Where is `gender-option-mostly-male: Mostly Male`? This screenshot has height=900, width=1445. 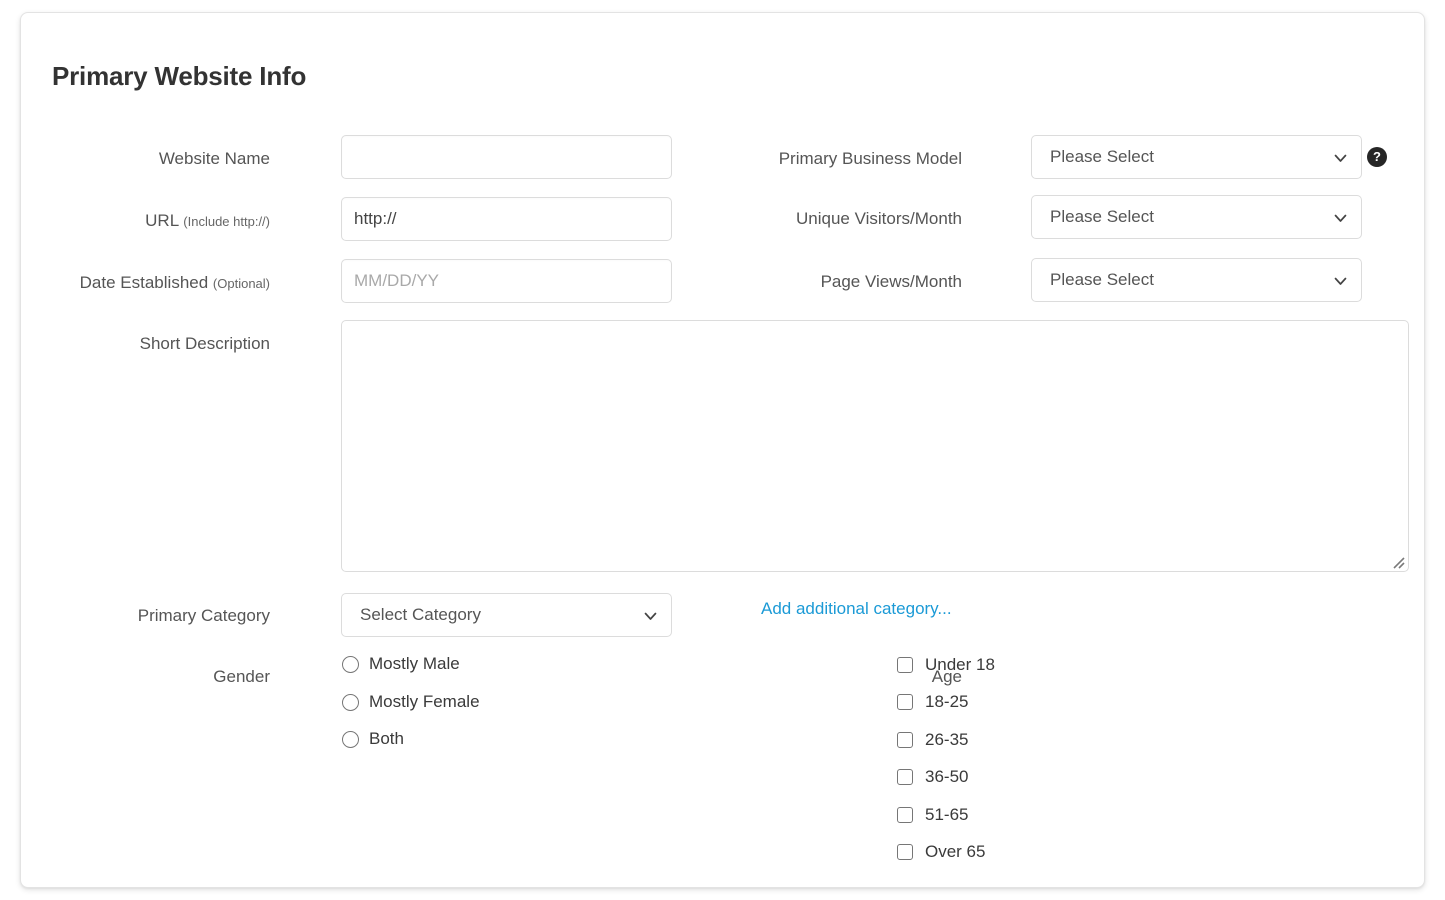 gender-option-mostly-male: Mostly Male is located at coordinates (401, 664).